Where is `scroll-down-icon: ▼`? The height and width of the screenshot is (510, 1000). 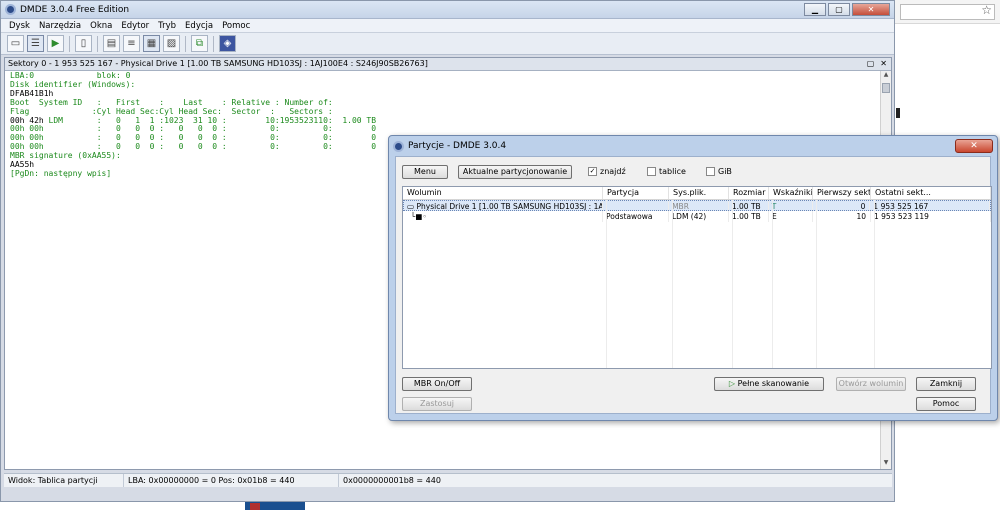 scroll-down-icon: ▼ is located at coordinates (886, 464).